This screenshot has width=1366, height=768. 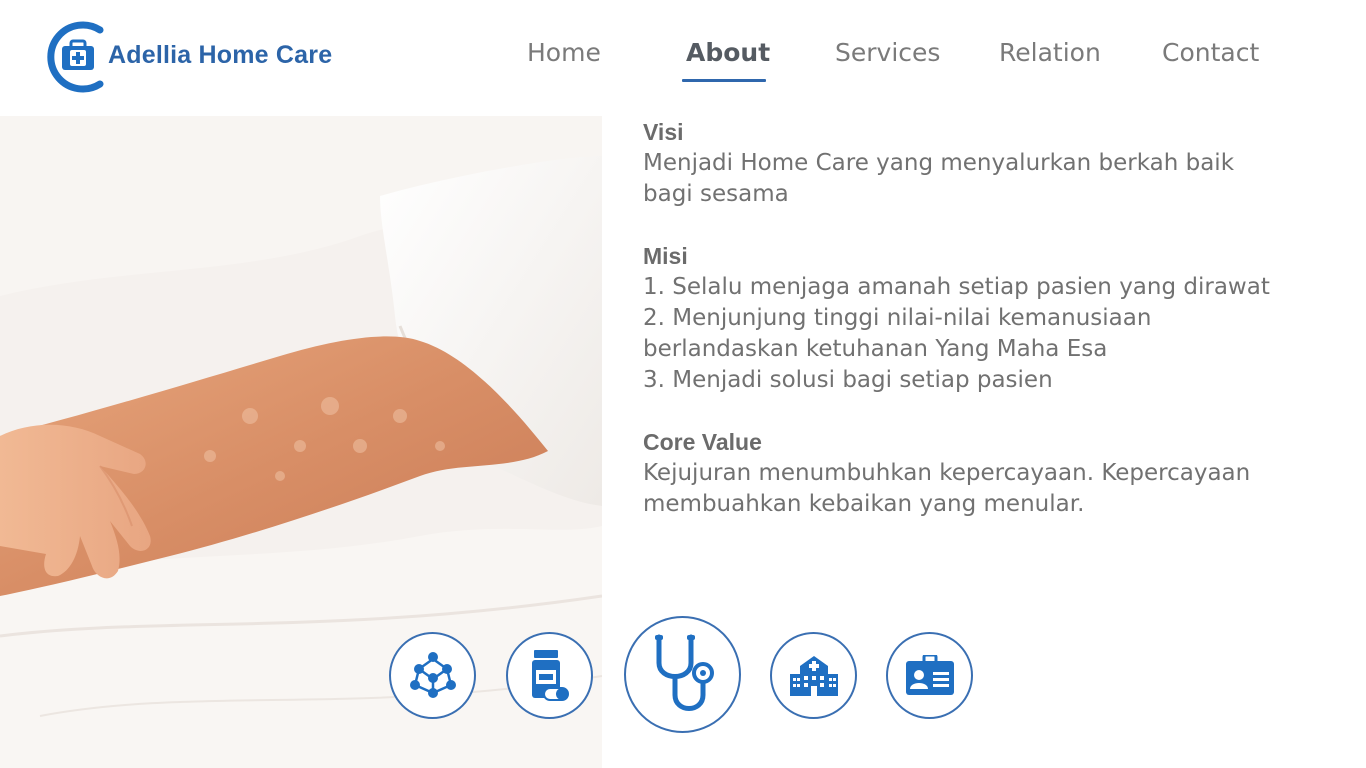 What do you see at coordinates (663, 132) in the screenshot?
I see `visi-title: Visi` at bounding box center [663, 132].